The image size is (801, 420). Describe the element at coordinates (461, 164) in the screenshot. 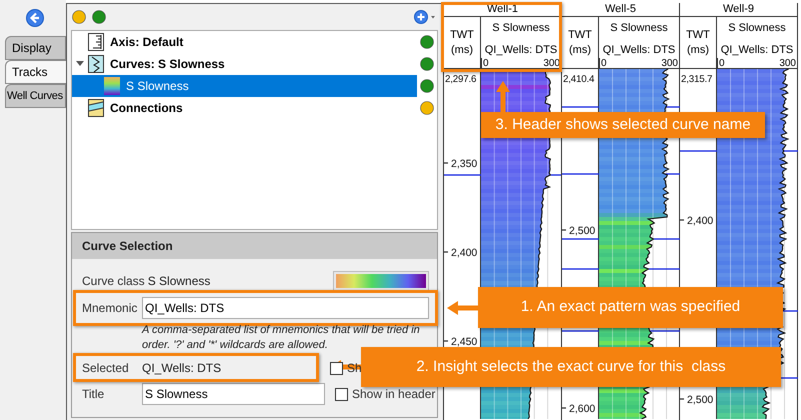

I see `depth-label: 2,350` at that location.